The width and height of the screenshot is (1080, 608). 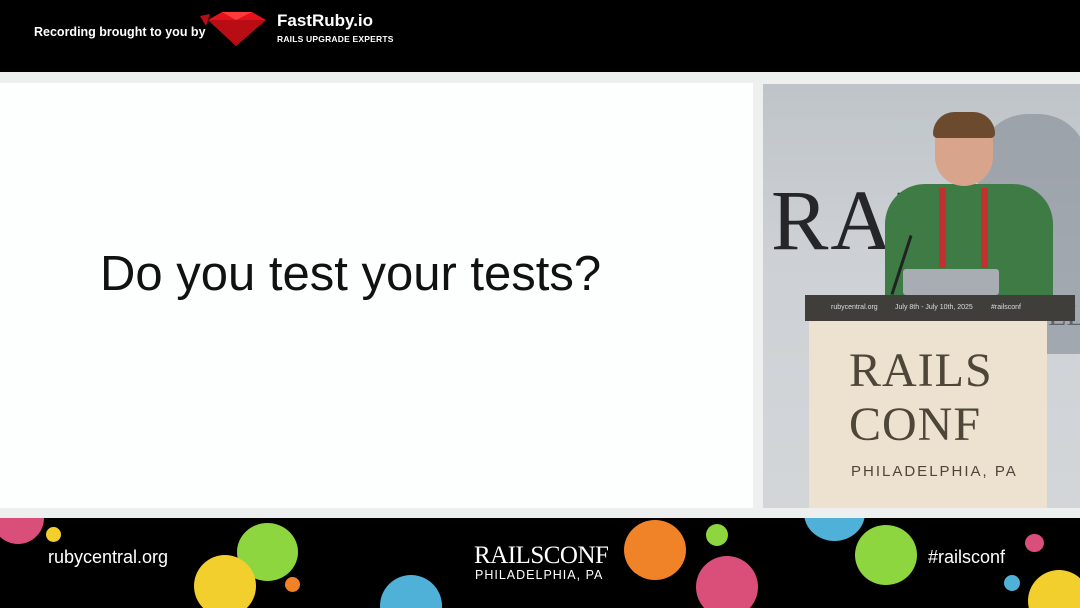 I want to click on speaker-hair, so click(x=964, y=125).